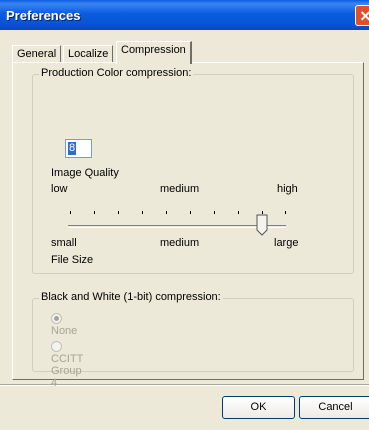 This screenshot has width=369, height=430. What do you see at coordinates (334, 407) in the screenshot?
I see `cancel-button: Cancel` at bounding box center [334, 407].